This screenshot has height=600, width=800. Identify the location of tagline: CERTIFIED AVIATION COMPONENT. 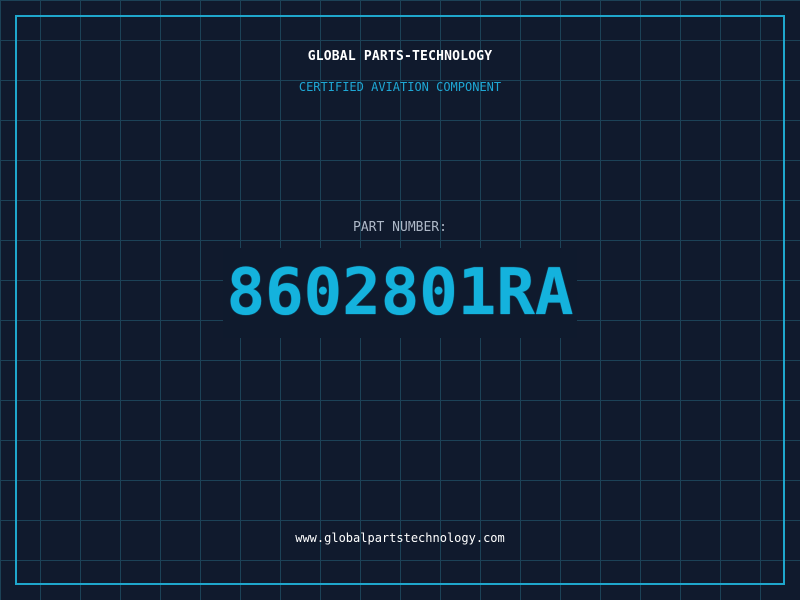
(400, 87).